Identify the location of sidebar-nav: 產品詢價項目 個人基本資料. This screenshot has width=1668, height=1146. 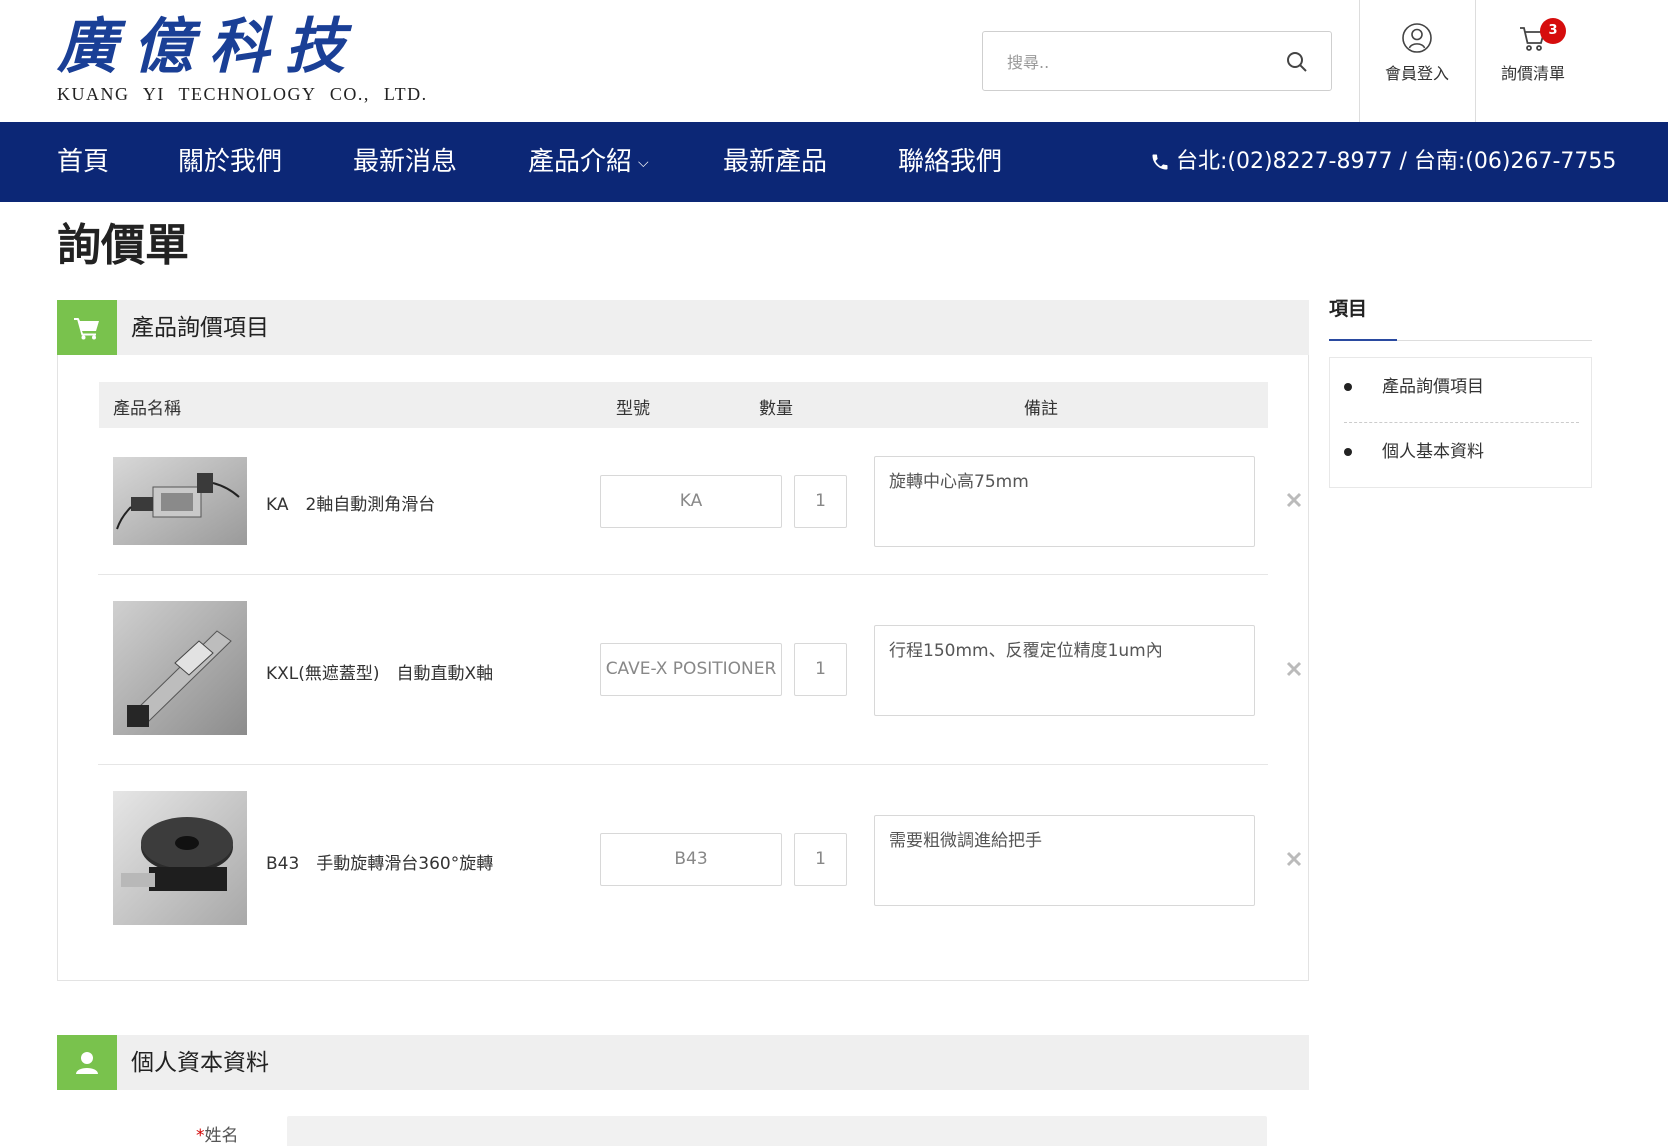
(1460, 422).